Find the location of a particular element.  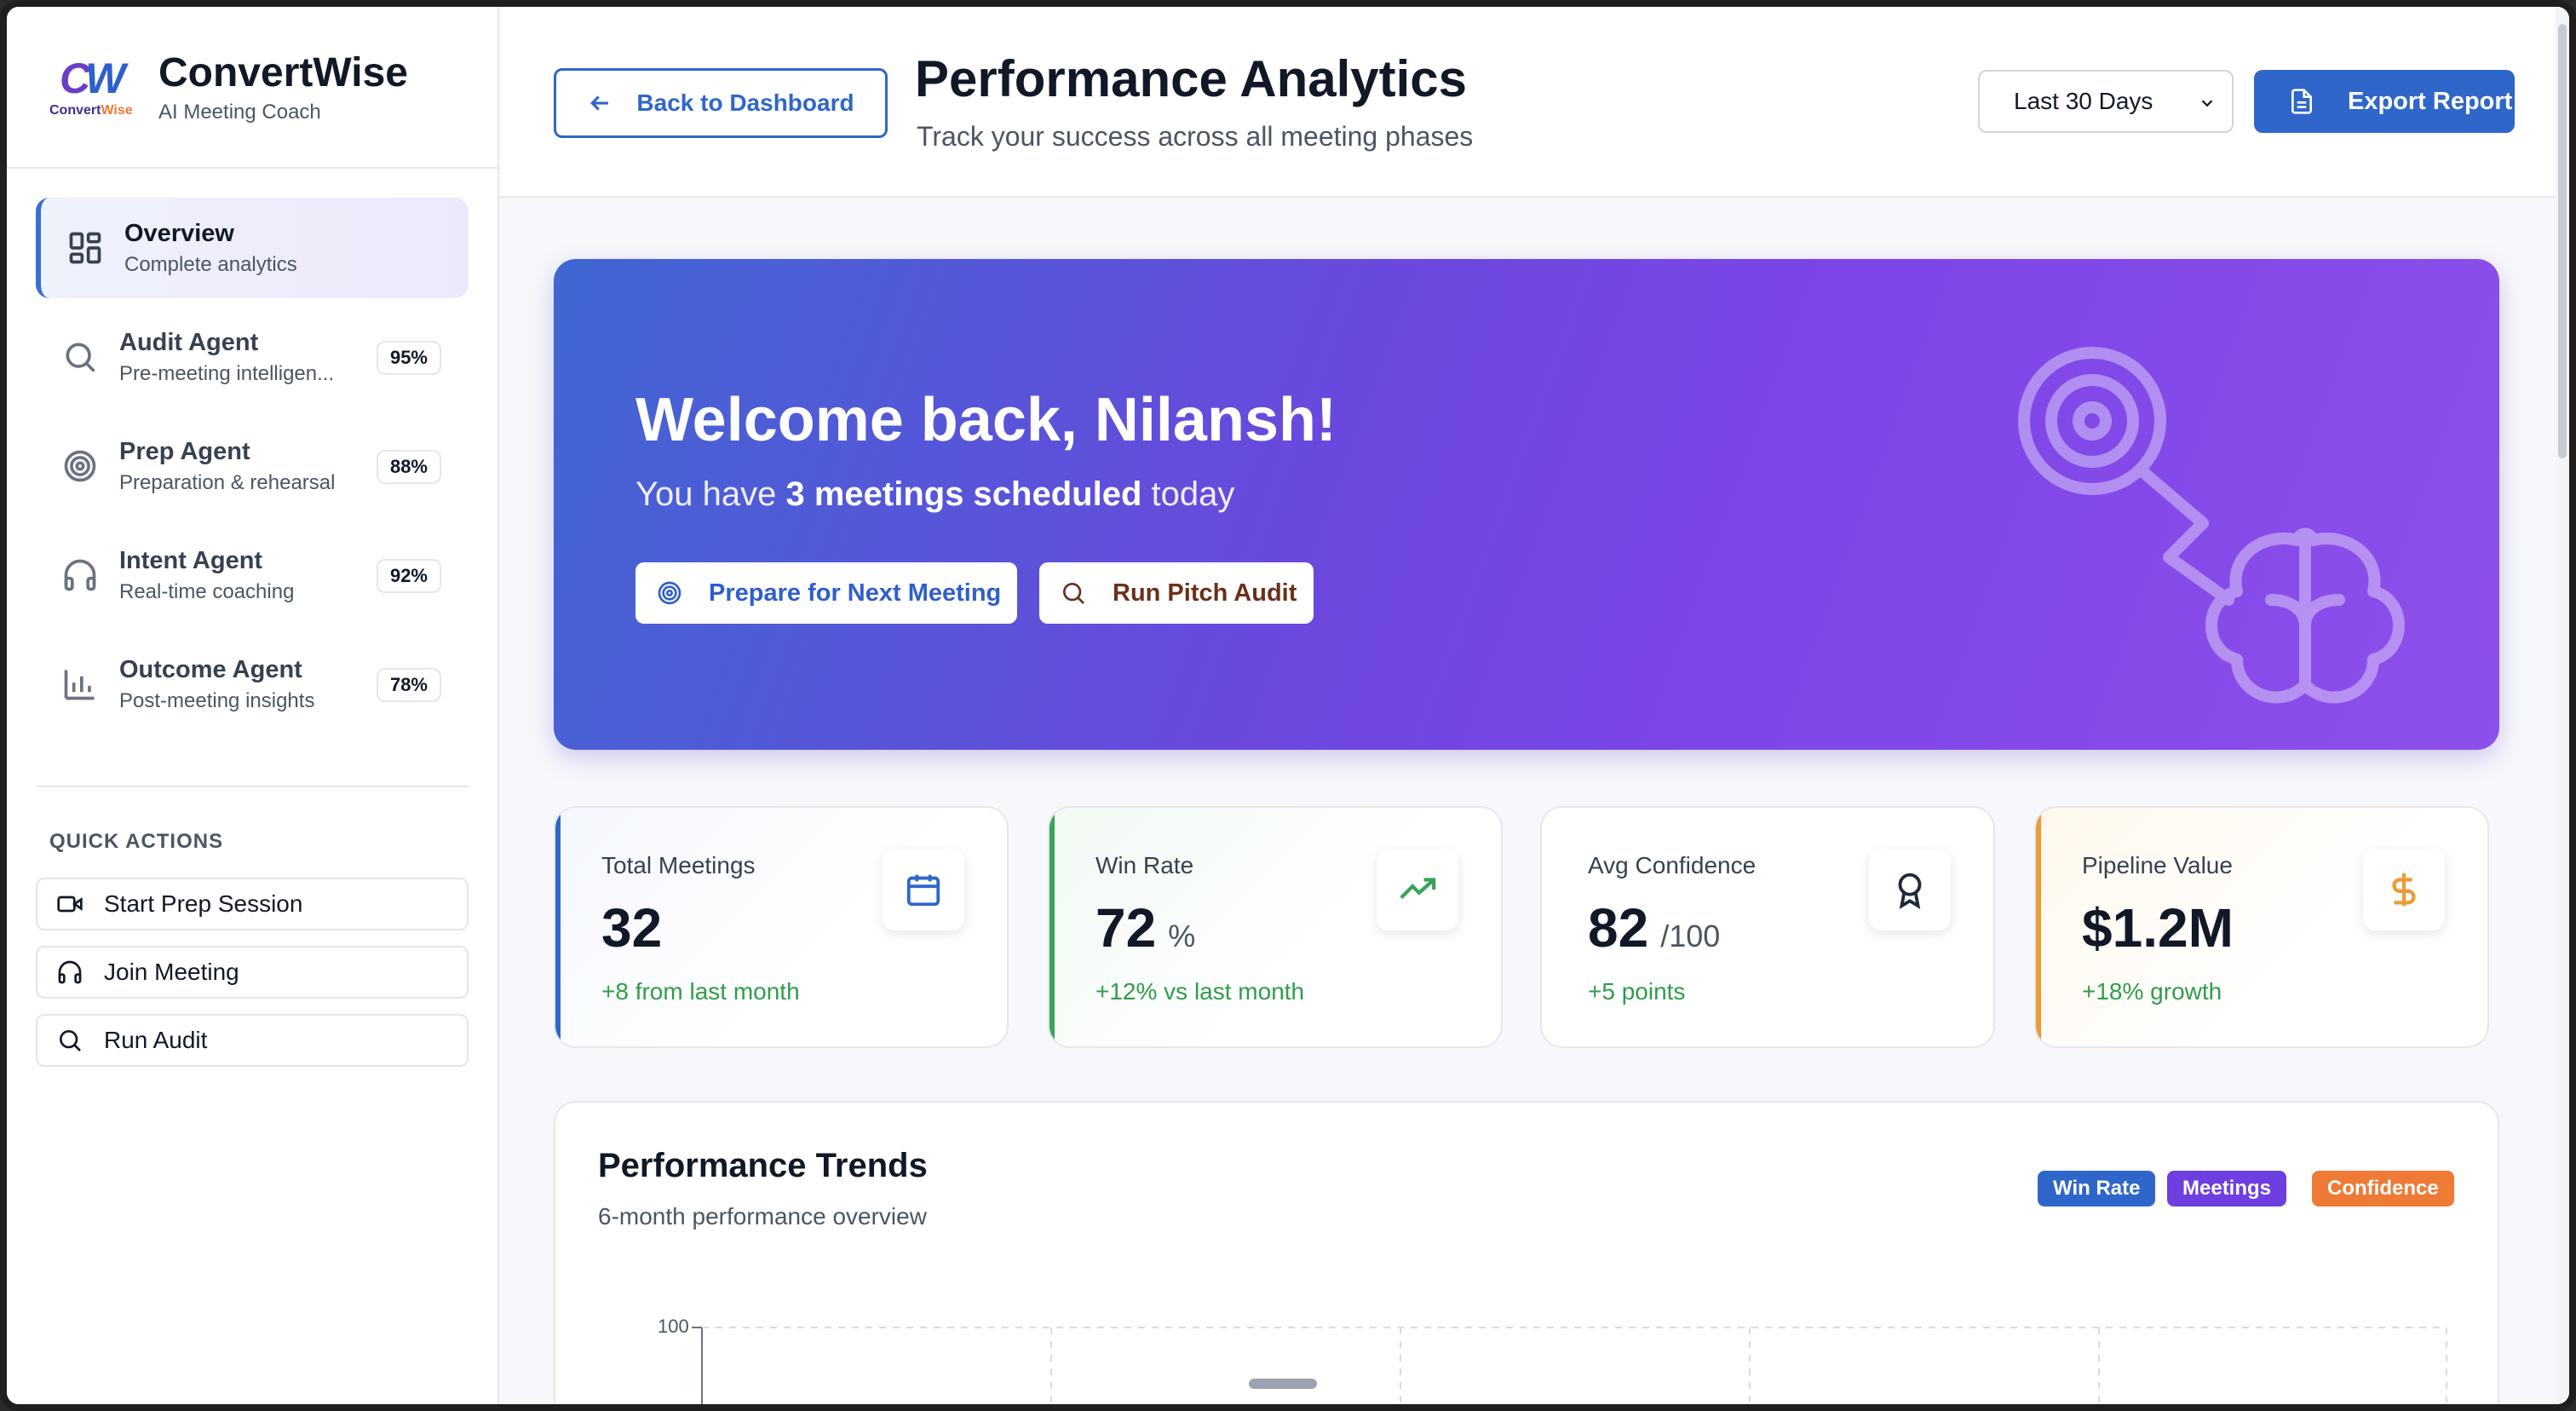

quick-action-label: Start Prep Session is located at coordinates (204, 903).